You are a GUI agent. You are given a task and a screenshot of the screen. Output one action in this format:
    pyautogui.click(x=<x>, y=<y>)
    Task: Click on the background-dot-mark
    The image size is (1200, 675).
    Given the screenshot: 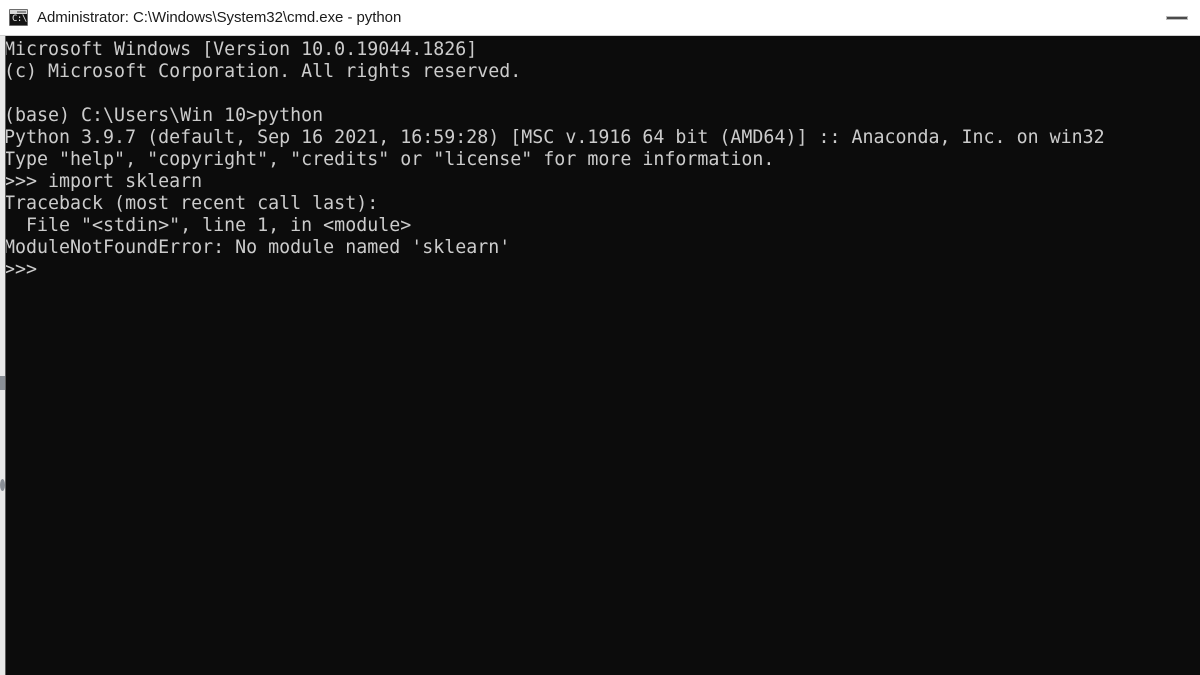 What is the action you would take?
    pyautogui.click(x=2, y=485)
    